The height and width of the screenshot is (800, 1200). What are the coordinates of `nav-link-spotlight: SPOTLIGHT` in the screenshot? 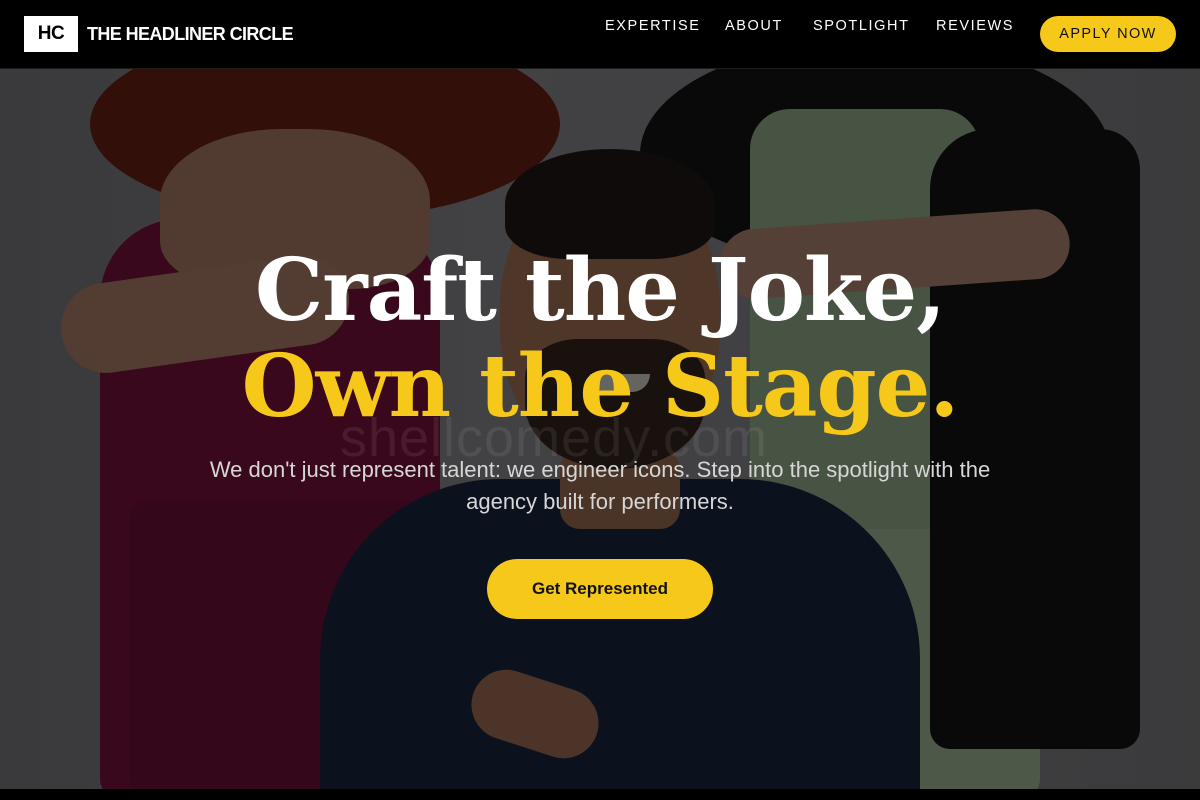 It's located at (861, 26).